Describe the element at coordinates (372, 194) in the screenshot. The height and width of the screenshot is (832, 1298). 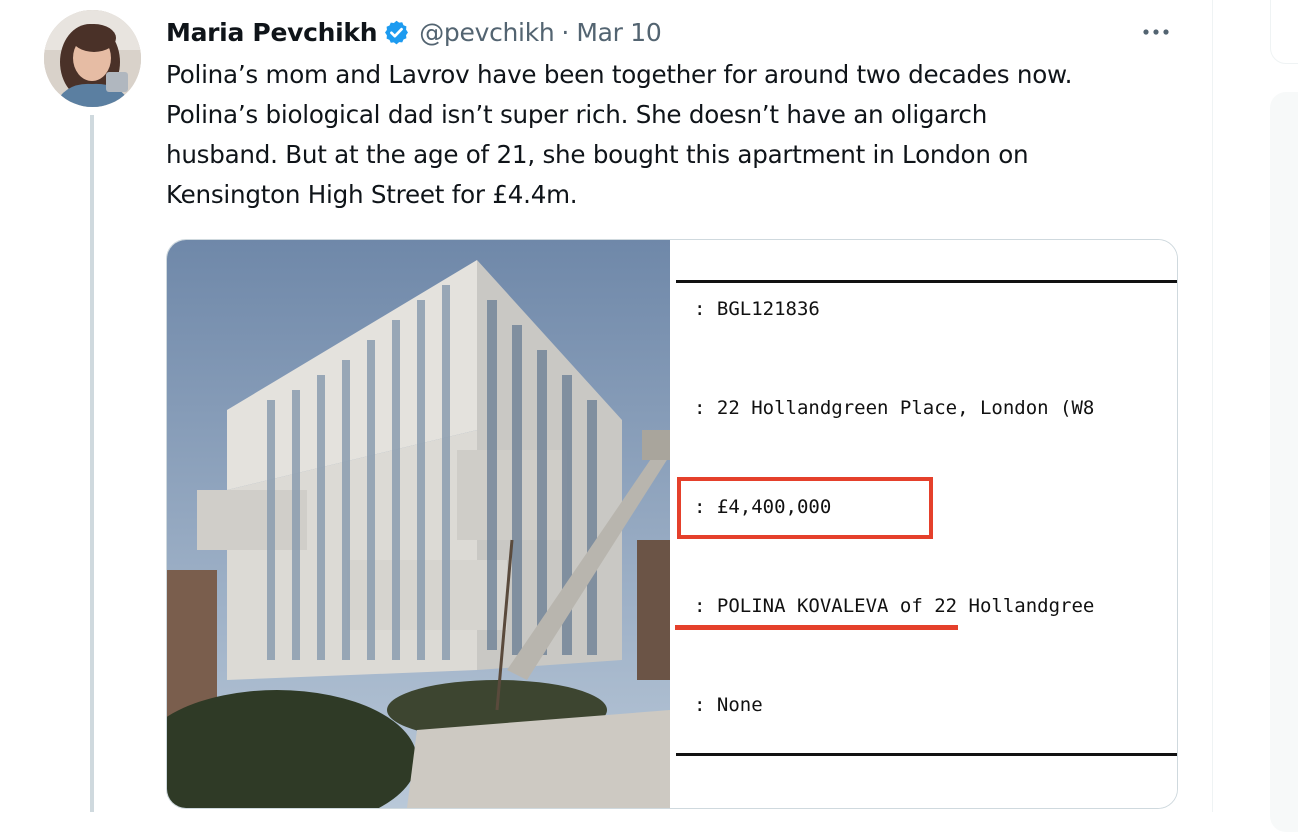
I see `tweet-text-line: Kensington High Street for £4.4m.` at that location.